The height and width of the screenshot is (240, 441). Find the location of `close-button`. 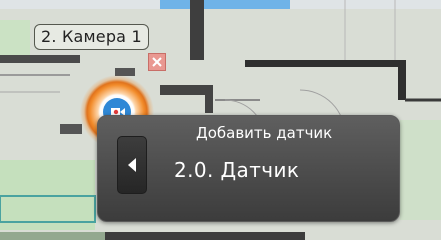

close-button is located at coordinates (157, 62).